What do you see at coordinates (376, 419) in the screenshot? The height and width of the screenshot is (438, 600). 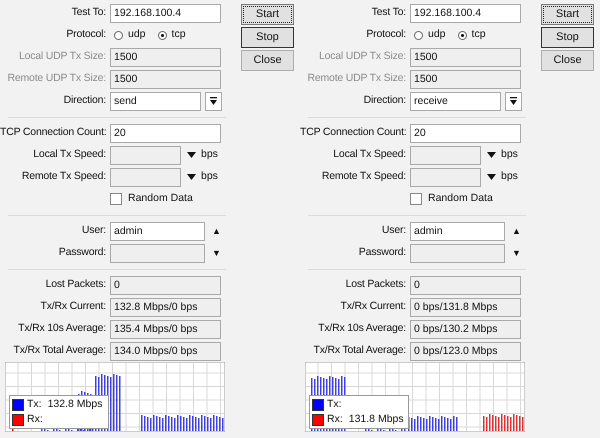 I see `legend-value: 131.8 Mbps` at bounding box center [376, 419].